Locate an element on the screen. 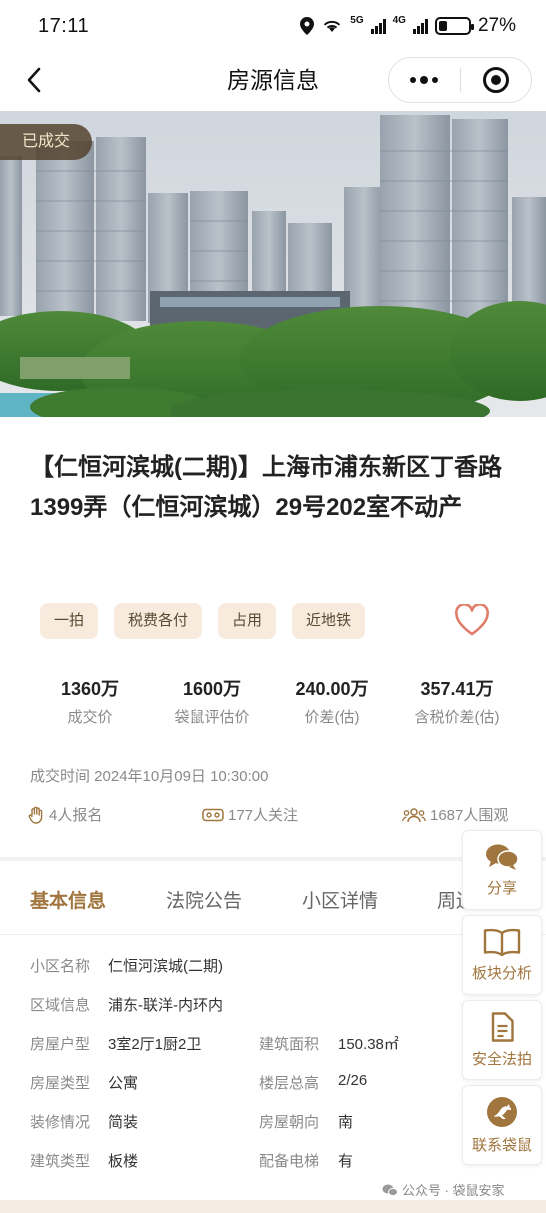 This screenshot has width=546, height=1213. favorite-button is located at coordinates (472, 620).